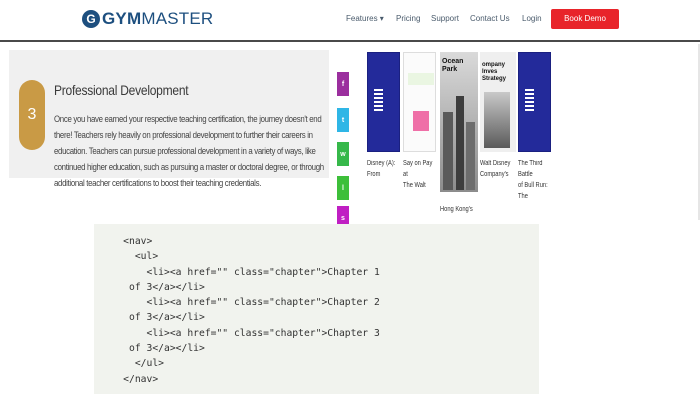 This screenshot has height=400, width=700. Describe the element at coordinates (408, 19) in the screenshot. I see `nav-pricing: Pricing` at that location.